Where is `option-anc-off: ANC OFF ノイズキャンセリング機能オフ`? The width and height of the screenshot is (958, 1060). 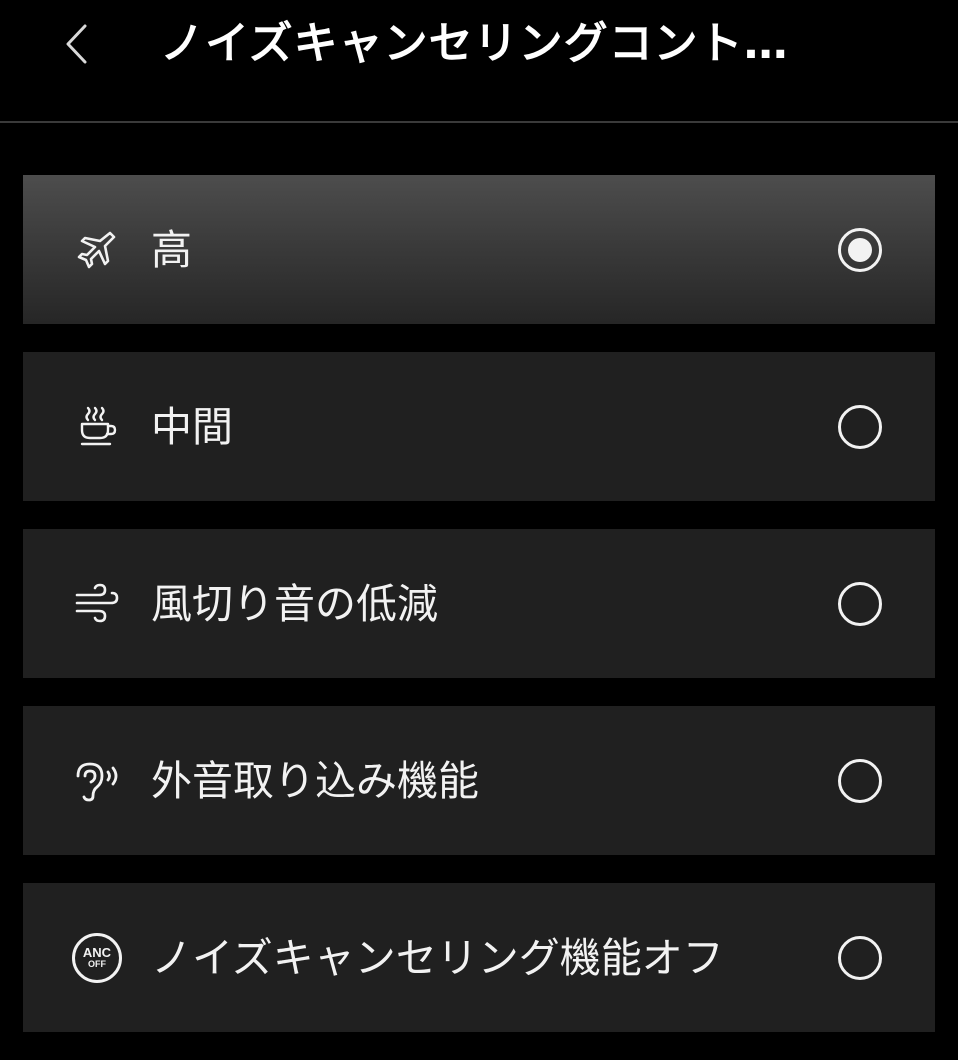 option-anc-off: ANC OFF ノイズキャンセリング機能オフ is located at coordinates (479, 957).